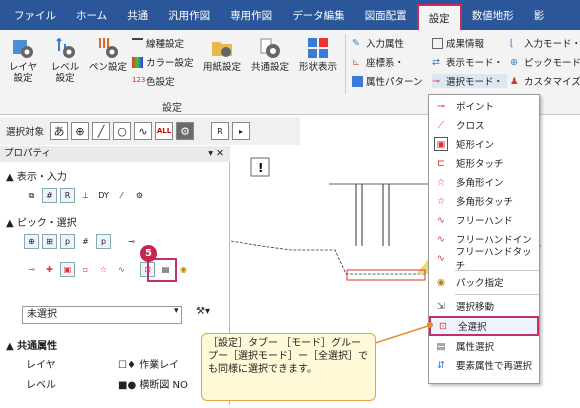  What do you see at coordinates (101, 131) in the screenshot?
I see `line-icon: ╱` at bounding box center [101, 131].